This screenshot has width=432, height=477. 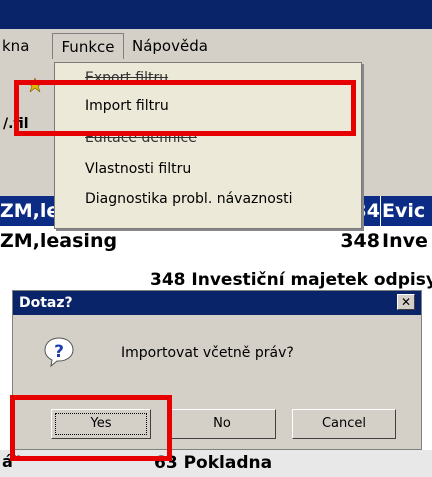 What do you see at coordinates (216, 242) in the screenshot?
I see `table-row: ZM,leasing 348 Inve` at bounding box center [216, 242].